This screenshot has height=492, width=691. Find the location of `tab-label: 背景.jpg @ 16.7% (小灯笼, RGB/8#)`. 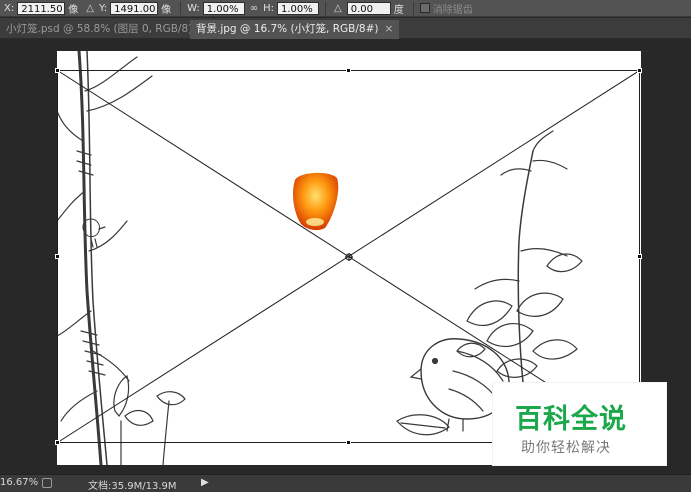

tab-label: 背景.jpg @ 16.7% (小灯笼, RGB/8#) is located at coordinates (287, 29).